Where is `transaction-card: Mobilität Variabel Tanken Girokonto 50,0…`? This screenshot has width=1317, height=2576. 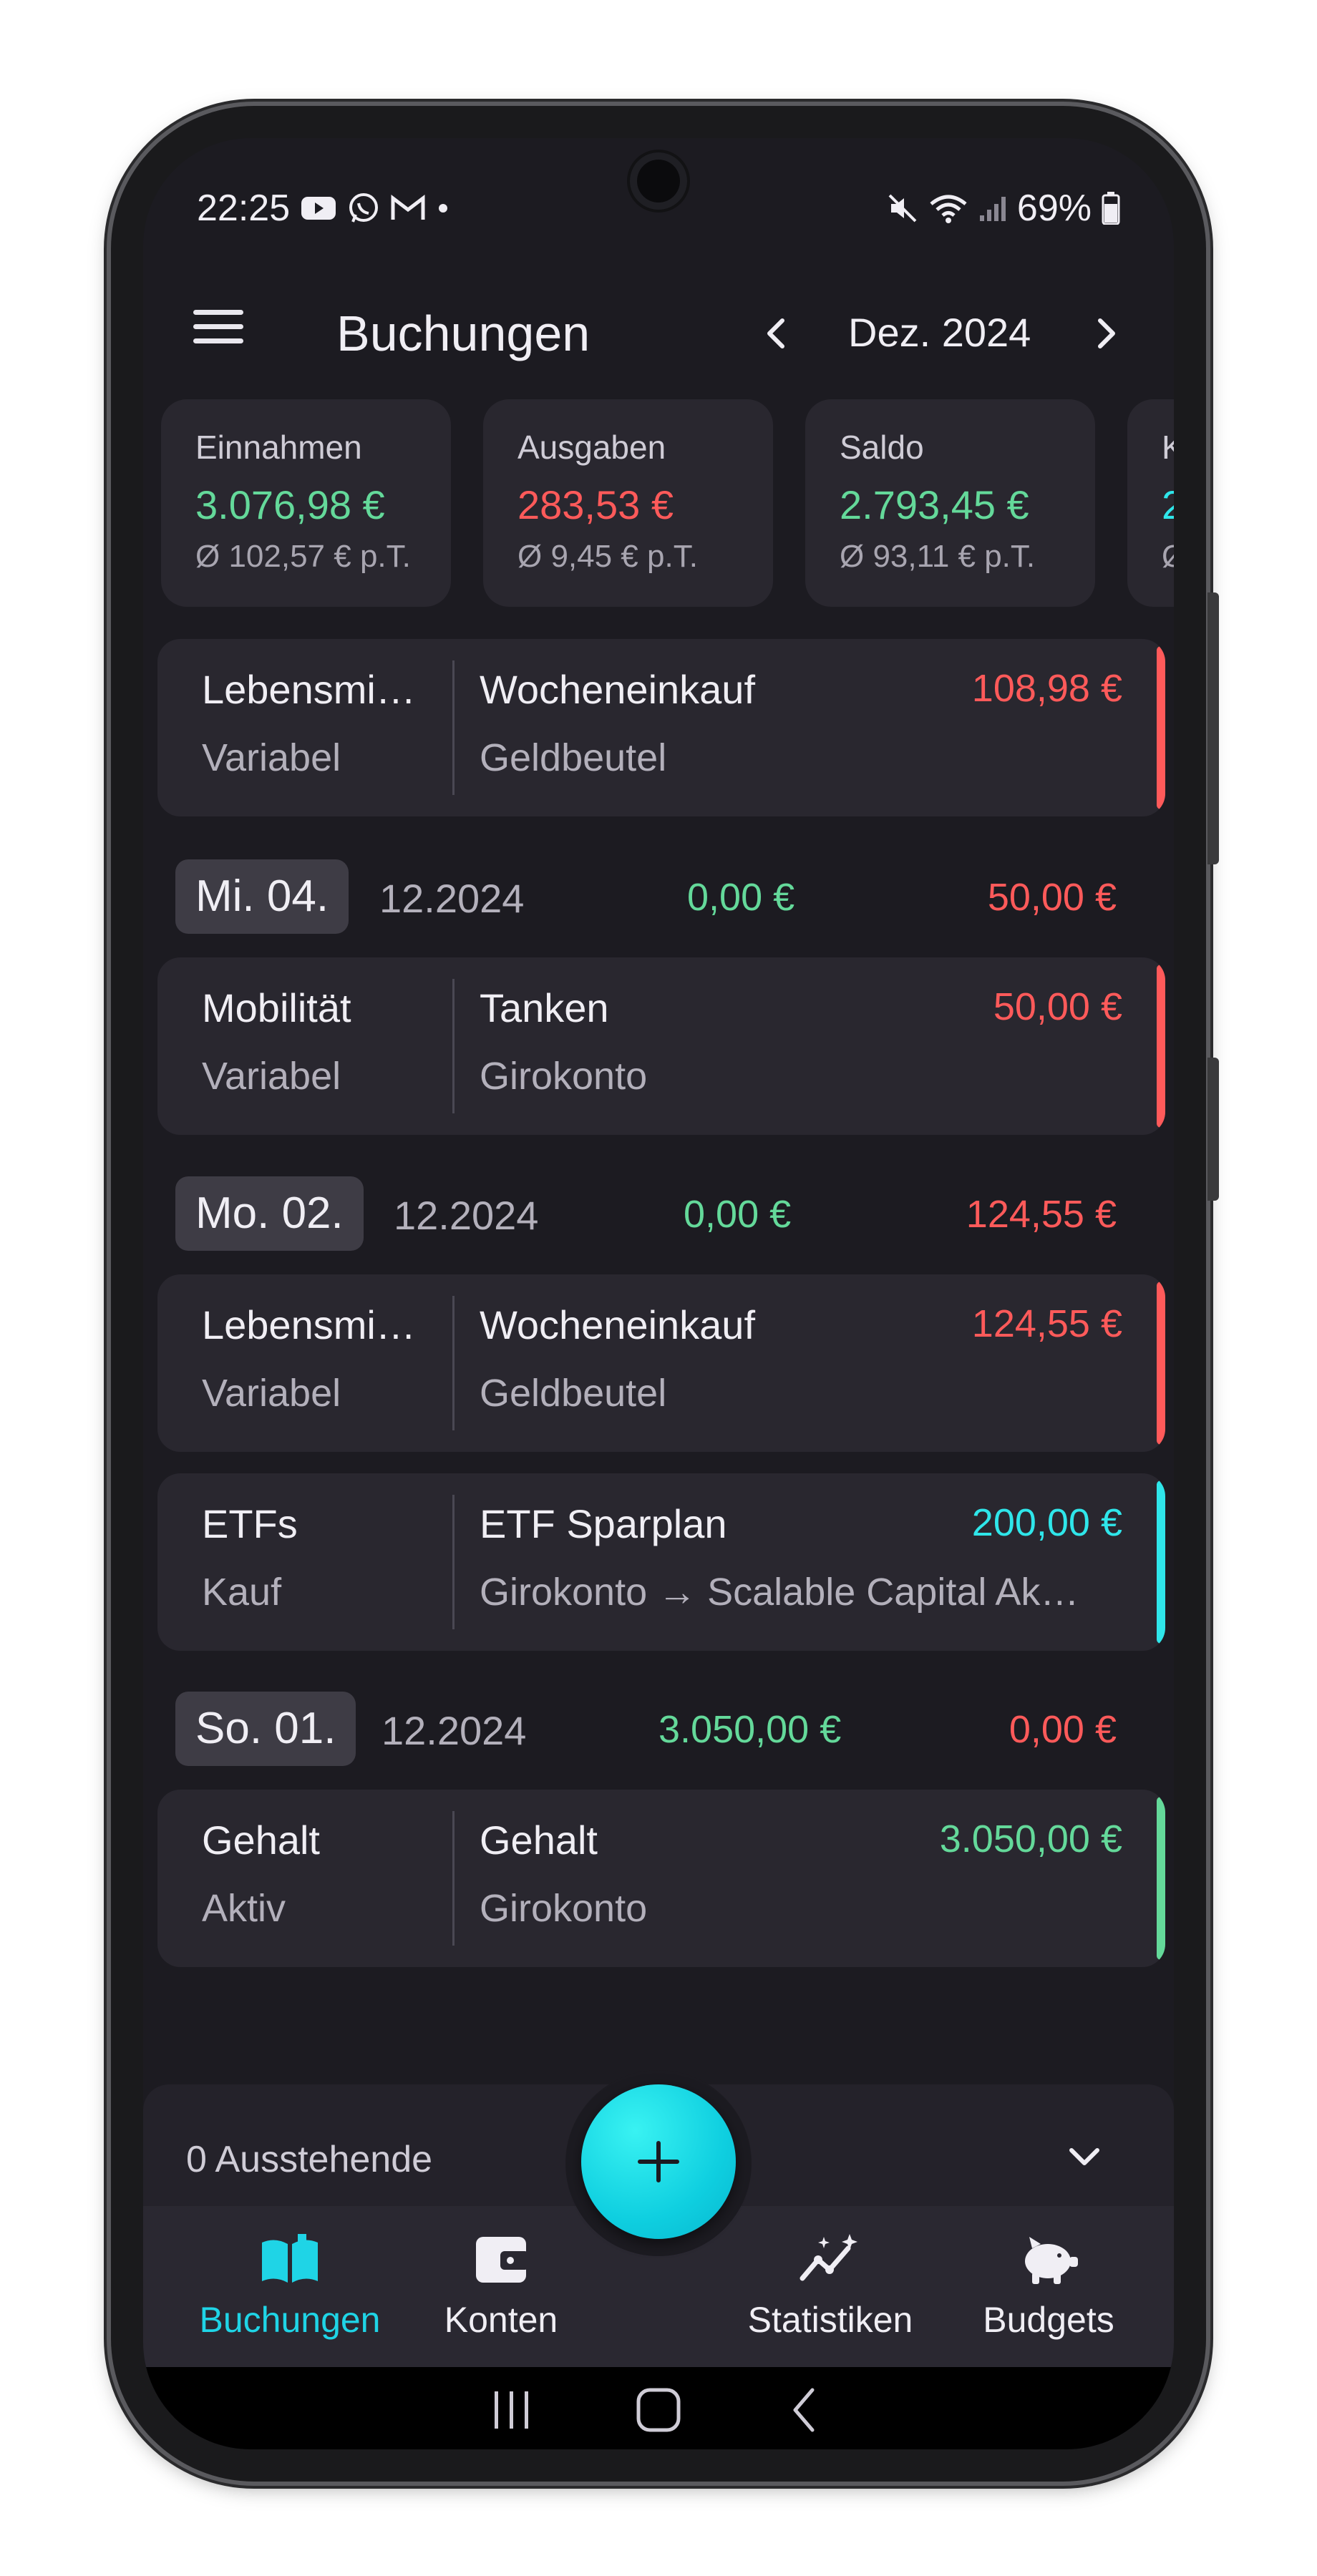 transaction-card: Mobilität Variabel Tanken Girokonto 50,0… is located at coordinates (661, 1046).